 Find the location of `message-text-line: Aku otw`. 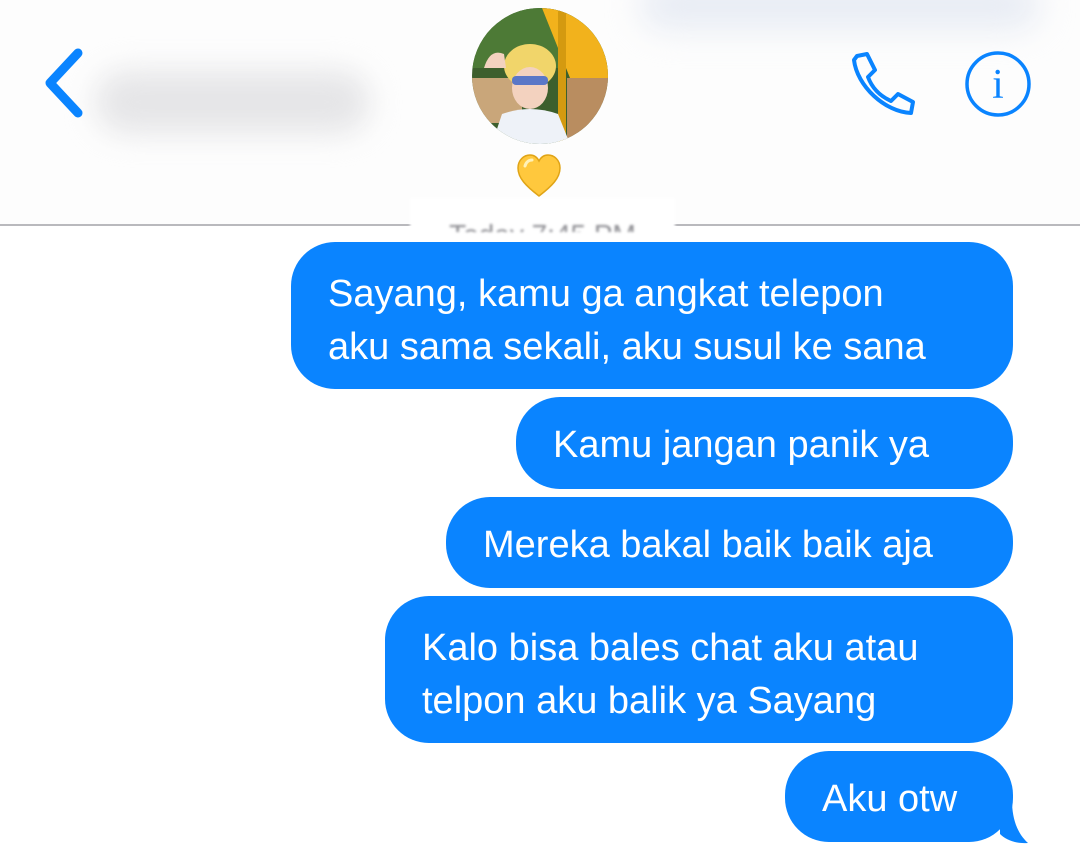

message-text-line: Aku otw is located at coordinates (890, 799).